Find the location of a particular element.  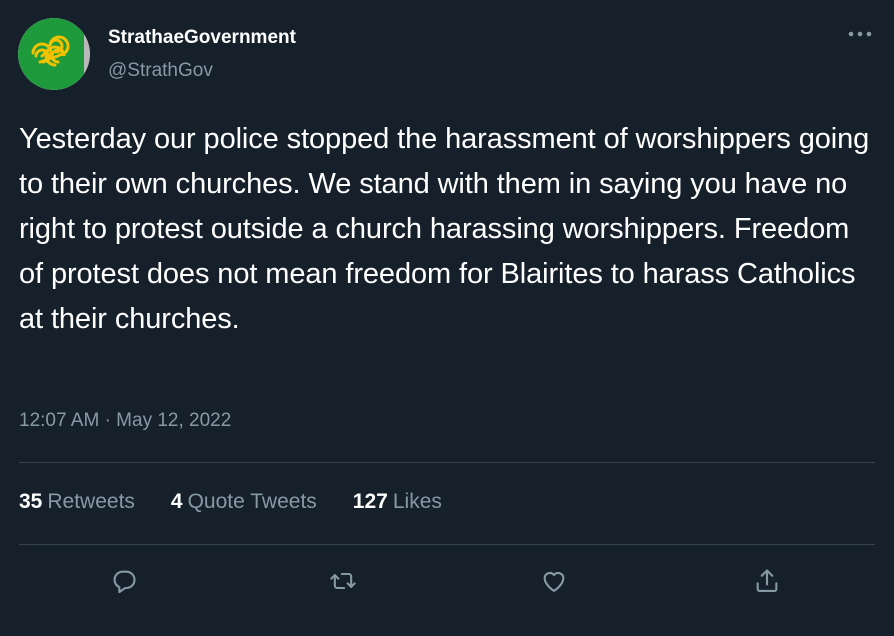

more-button is located at coordinates (860, 34).